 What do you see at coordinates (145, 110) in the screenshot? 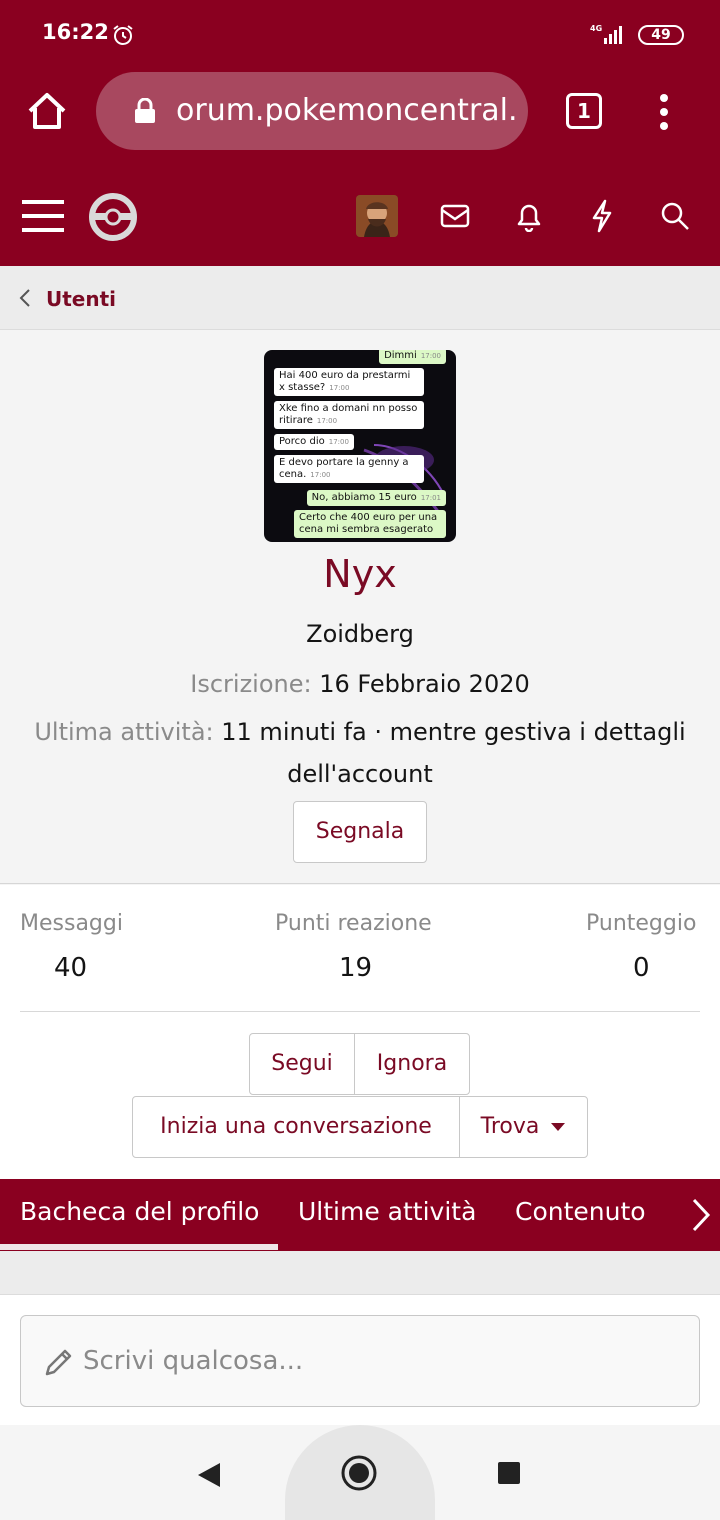
I see `lock-icon` at bounding box center [145, 110].